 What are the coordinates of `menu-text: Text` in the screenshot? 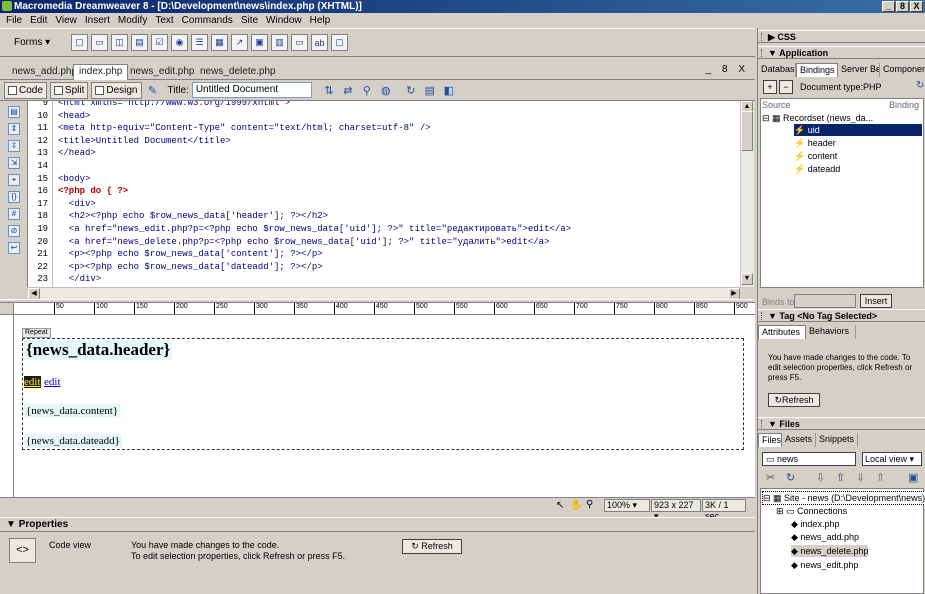 It's located at (164, 20).